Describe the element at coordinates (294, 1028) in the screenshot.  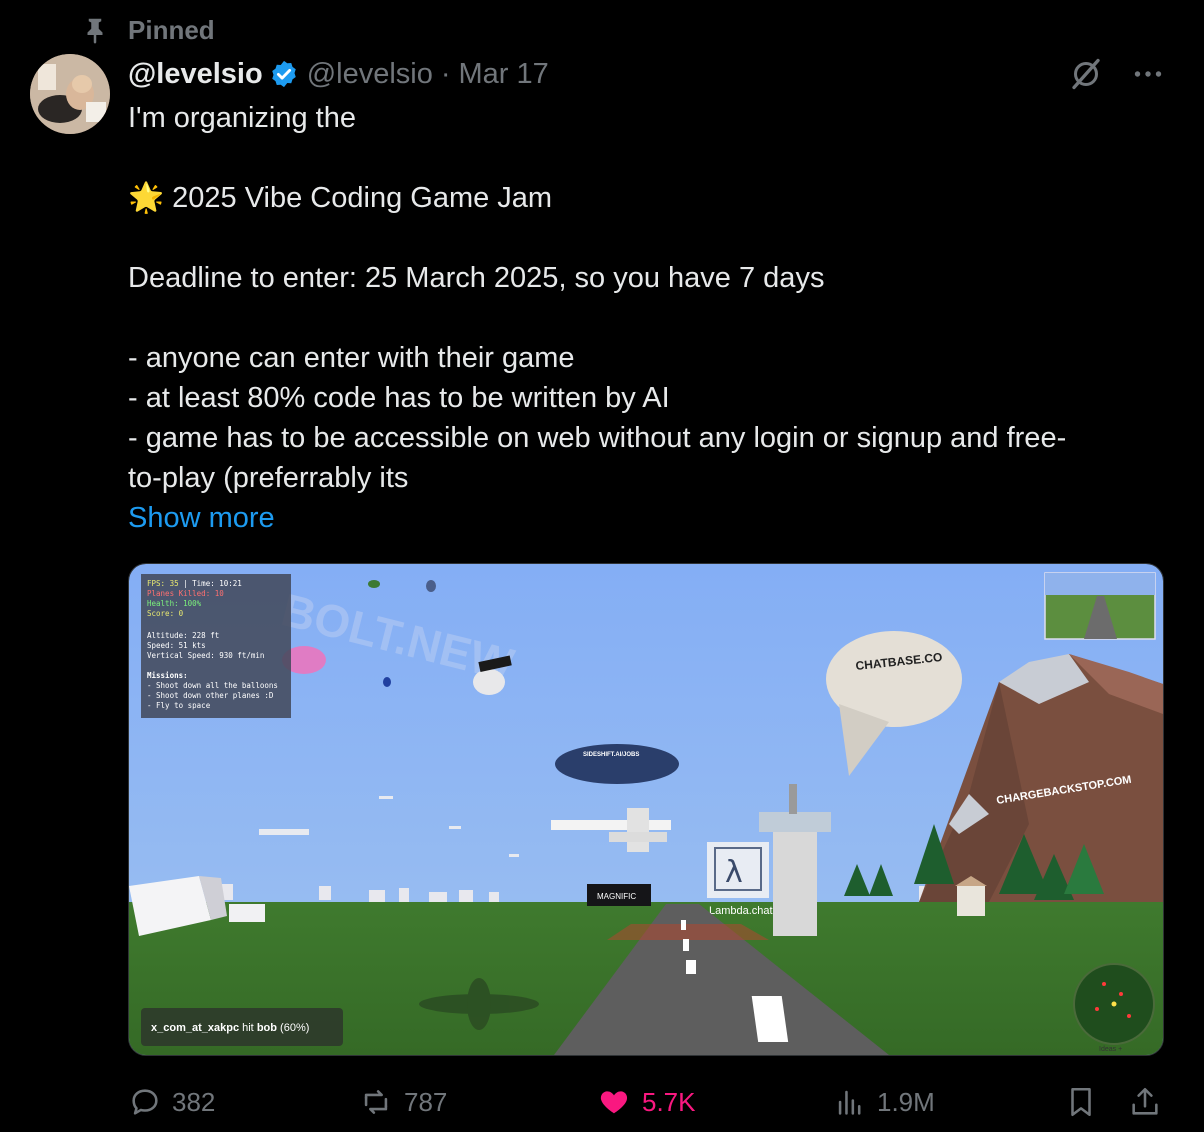
I see `kill-feed-pct: (60%)` at that location.